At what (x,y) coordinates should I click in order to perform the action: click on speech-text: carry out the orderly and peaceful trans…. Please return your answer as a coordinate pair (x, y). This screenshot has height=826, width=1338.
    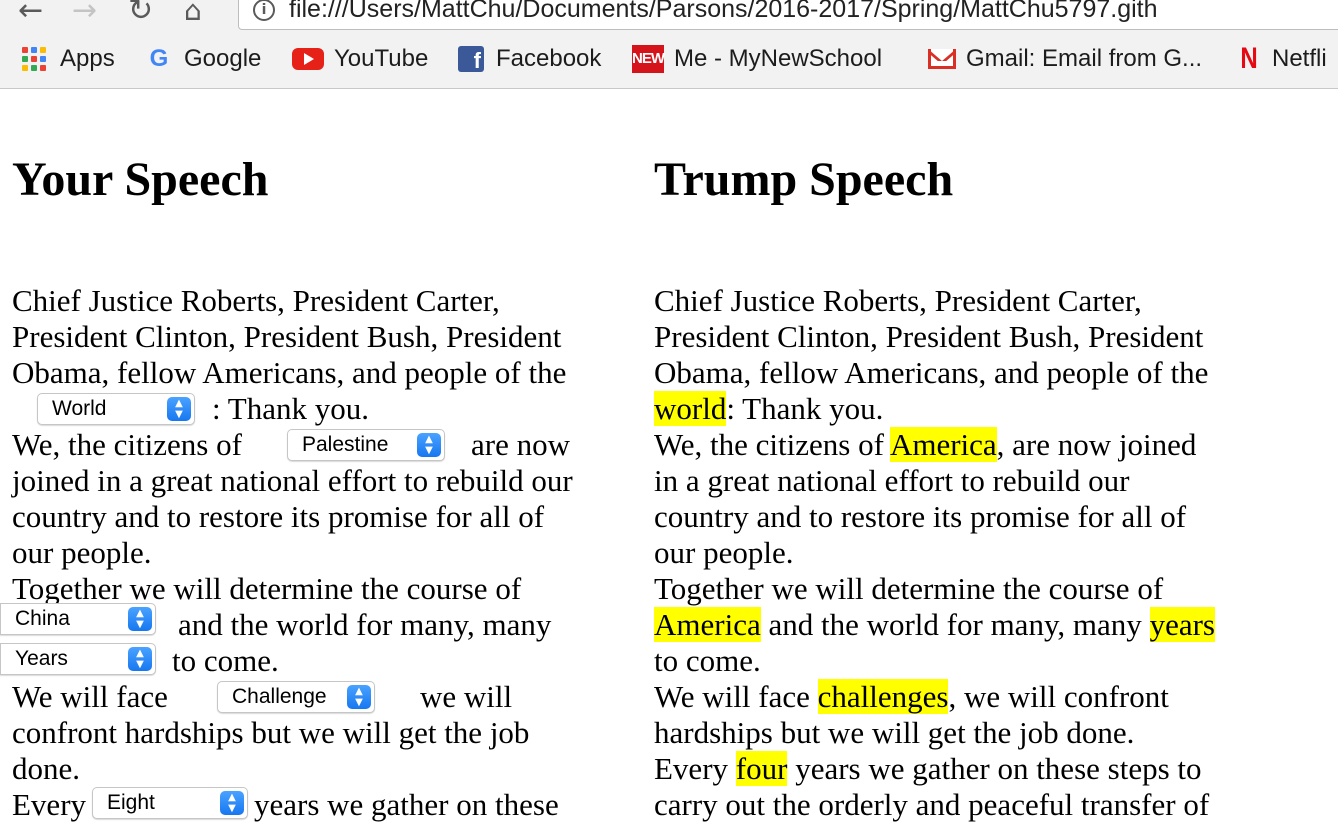
    Looking at the image, I should click on (932, 804).